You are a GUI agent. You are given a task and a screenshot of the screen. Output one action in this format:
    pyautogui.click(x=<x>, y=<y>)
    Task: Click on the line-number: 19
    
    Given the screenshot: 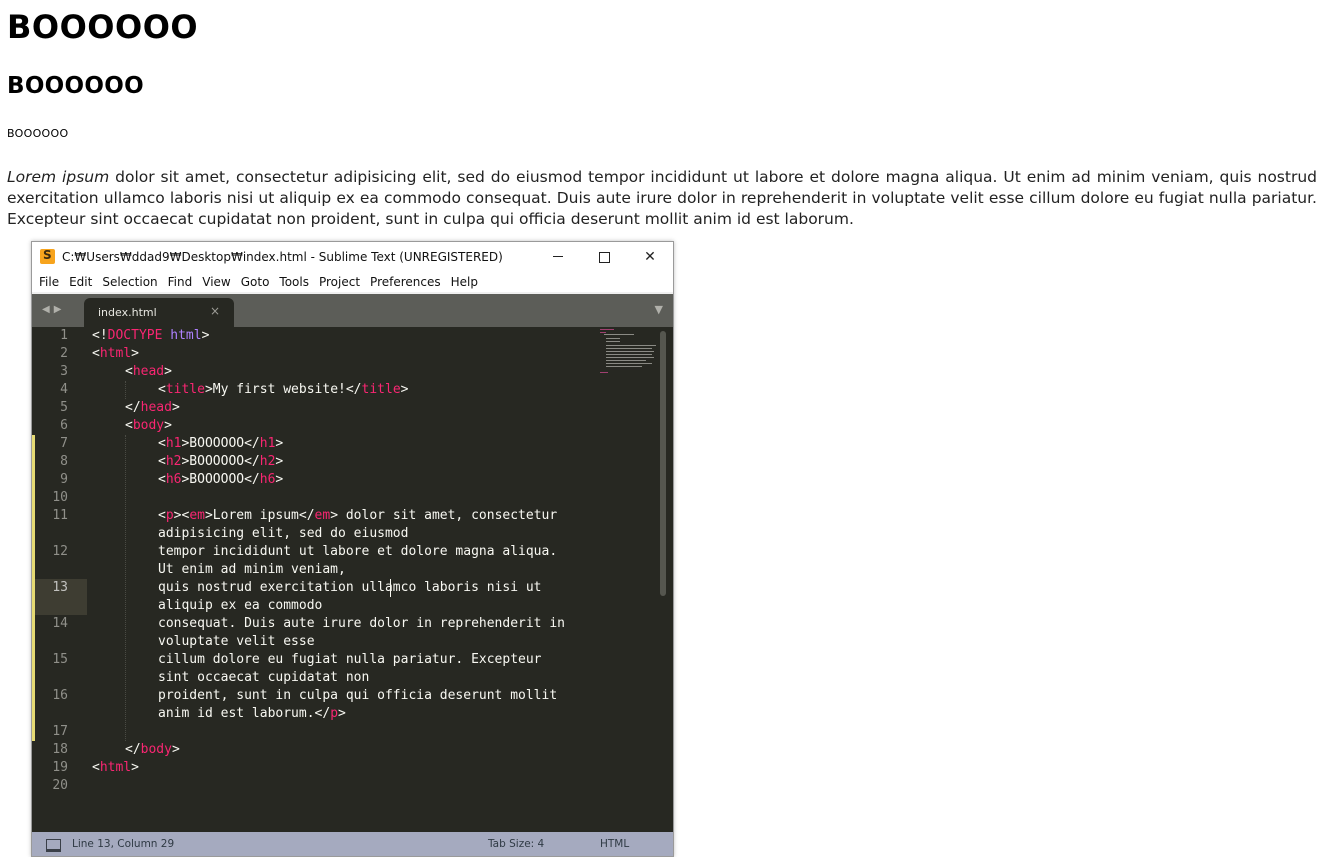 What is the action you would take?
    pyautogui.click(x=60, y=767)
    